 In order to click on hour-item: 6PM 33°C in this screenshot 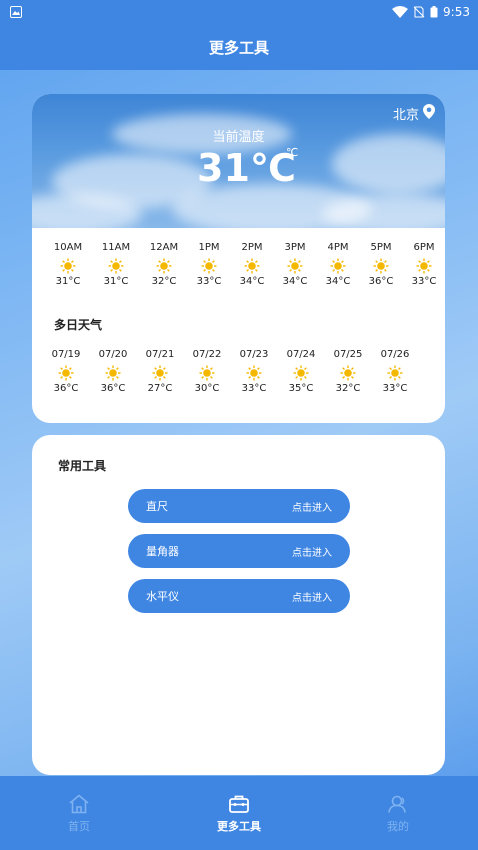, I will do `click(423, 266)`.